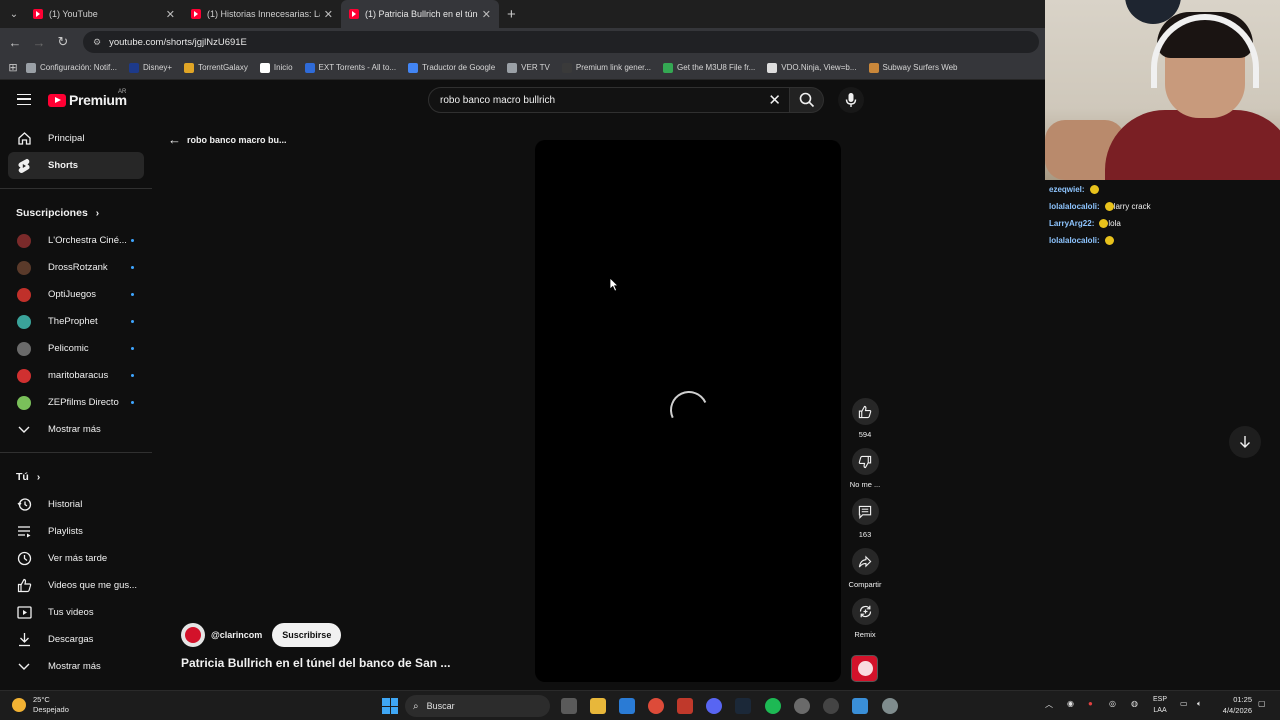  I want to click on system-clock: 01:25 4/4/2026, so click(1234, 705).